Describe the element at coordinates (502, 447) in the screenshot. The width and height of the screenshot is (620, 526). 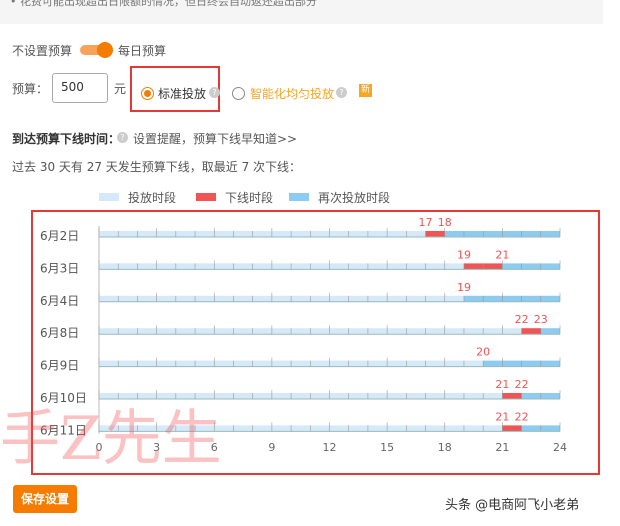
I see `x-tick-label: 21` at that location.